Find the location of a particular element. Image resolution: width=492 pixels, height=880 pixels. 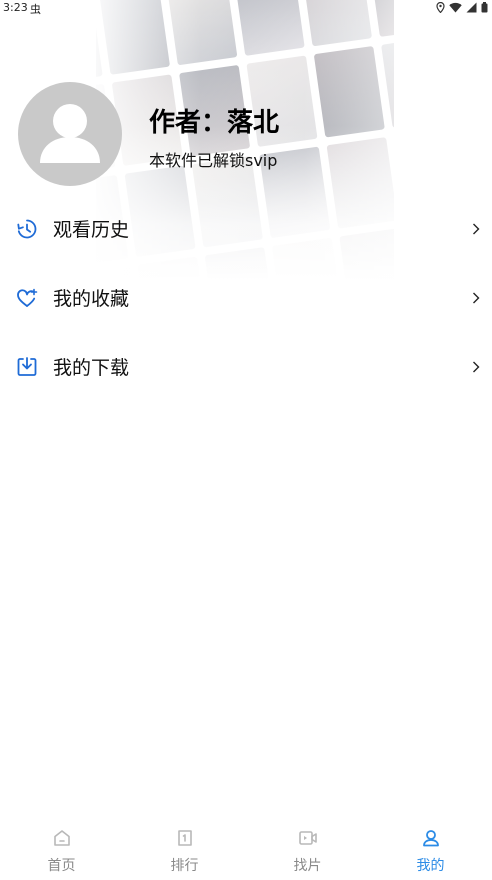

nav-label-home: 首页 is located at coordinates (61, 866).